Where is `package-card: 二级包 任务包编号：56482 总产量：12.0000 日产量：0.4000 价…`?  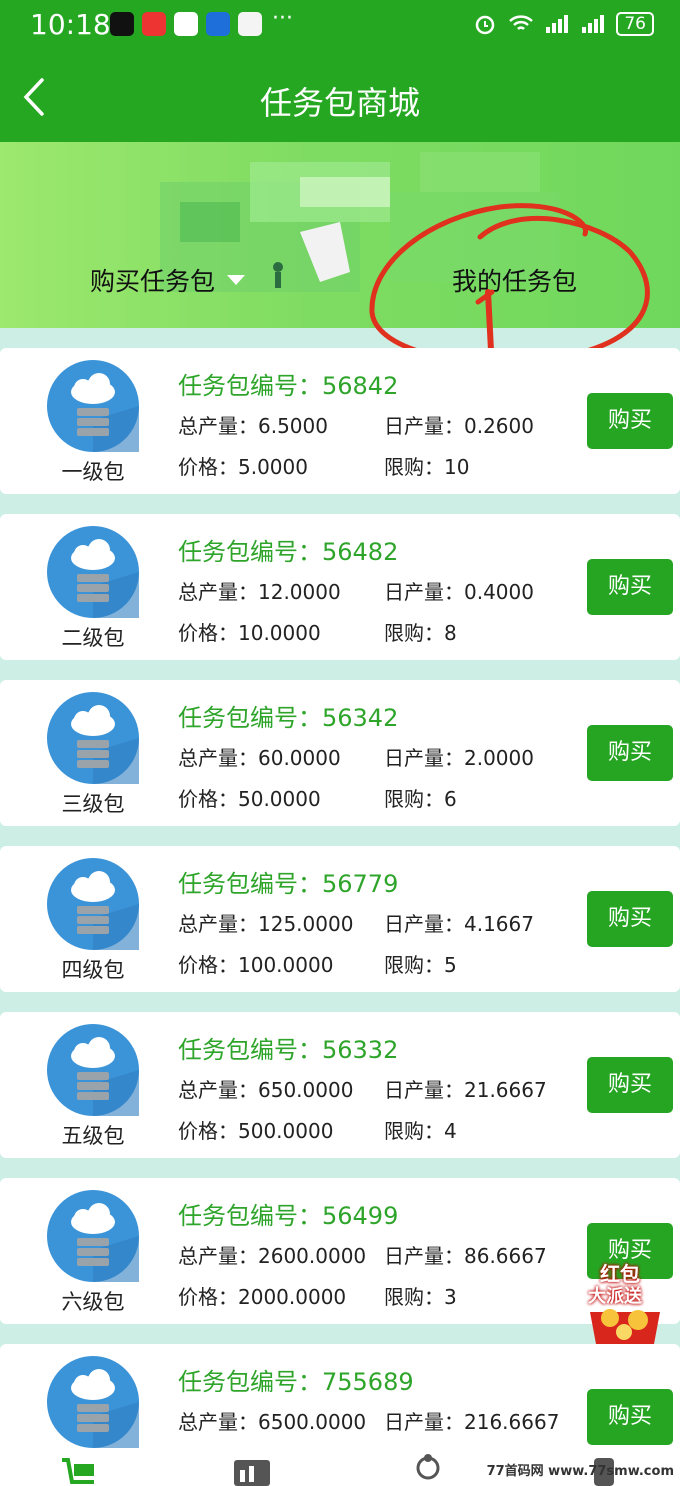
package-card: 二级包 任务包编号：56482 总产量：12.0000 日产量：0.4000 价… is located at coordinates (340, 587).